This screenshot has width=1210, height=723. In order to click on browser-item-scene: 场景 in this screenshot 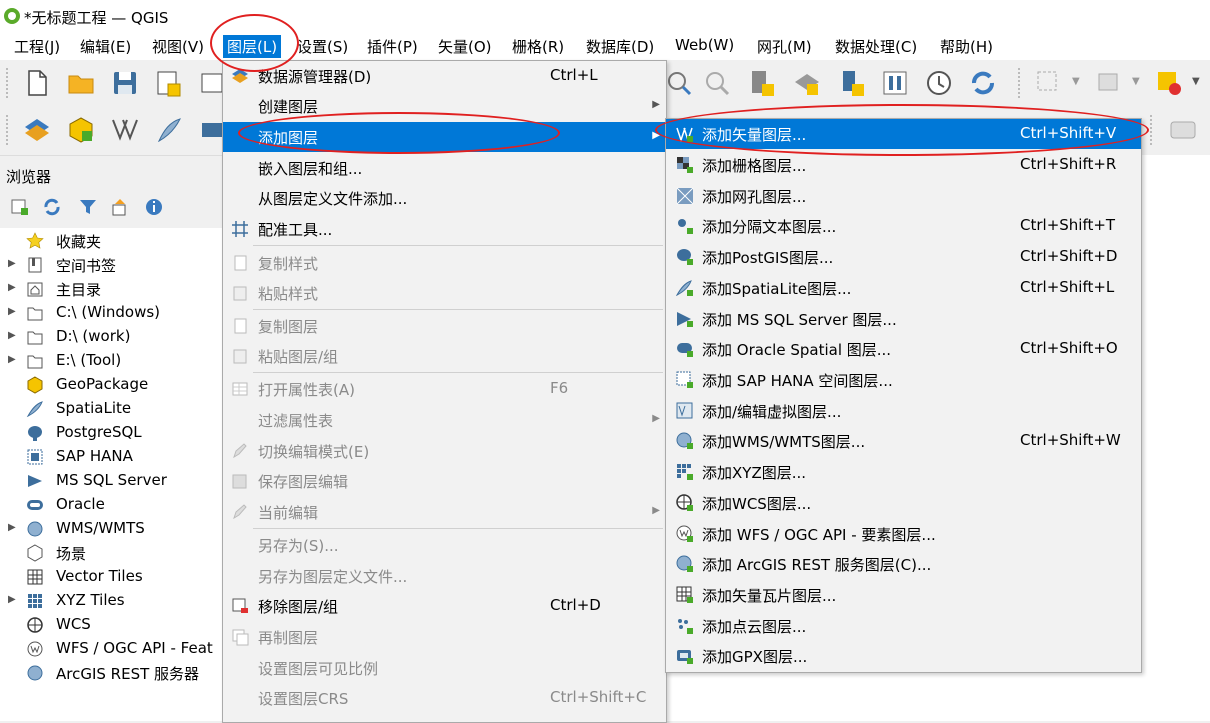, I will do `click(111, 553)`.